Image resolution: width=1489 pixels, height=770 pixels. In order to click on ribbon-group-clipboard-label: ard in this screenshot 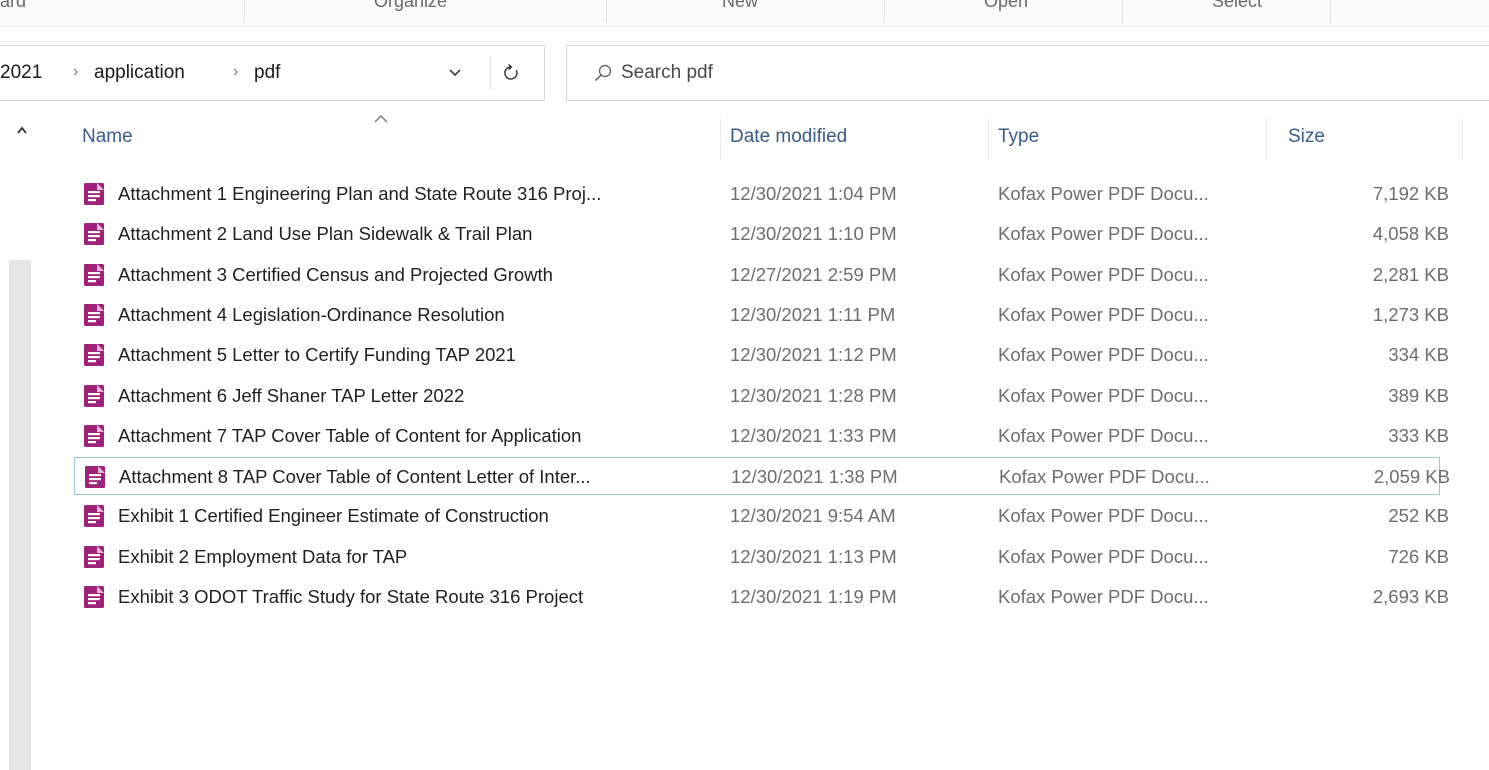, I will do `click(13, 5)`.